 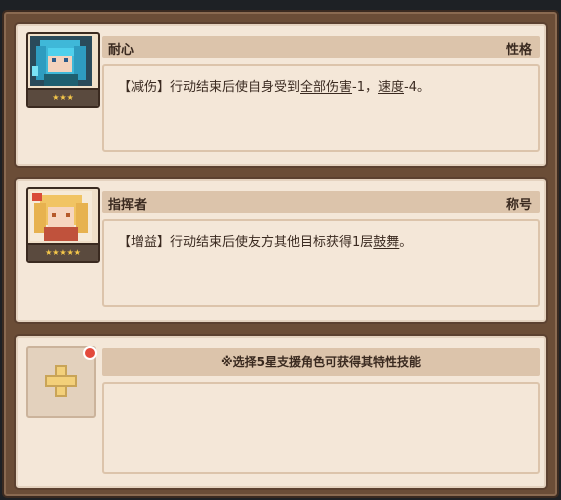 I want to click on trait-description: 【增益】行动结束后使友方其他目标获得1层鼓舞。, so click(x=265, y=242).